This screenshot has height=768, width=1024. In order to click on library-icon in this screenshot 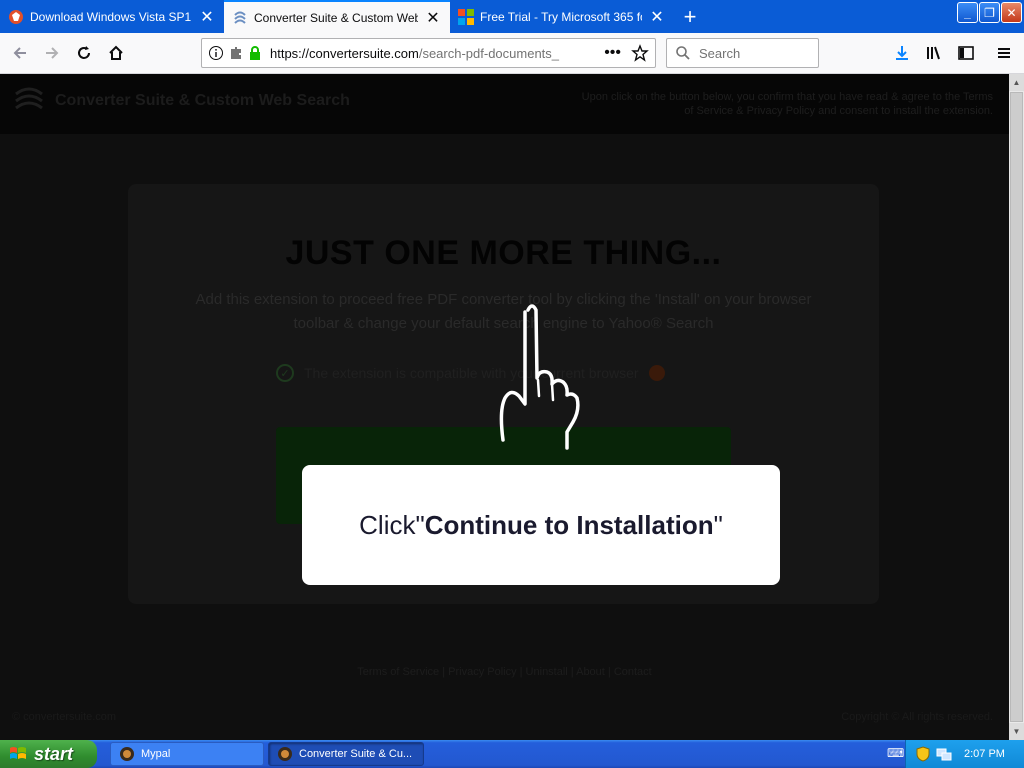, I will do `click(933, 53)`.